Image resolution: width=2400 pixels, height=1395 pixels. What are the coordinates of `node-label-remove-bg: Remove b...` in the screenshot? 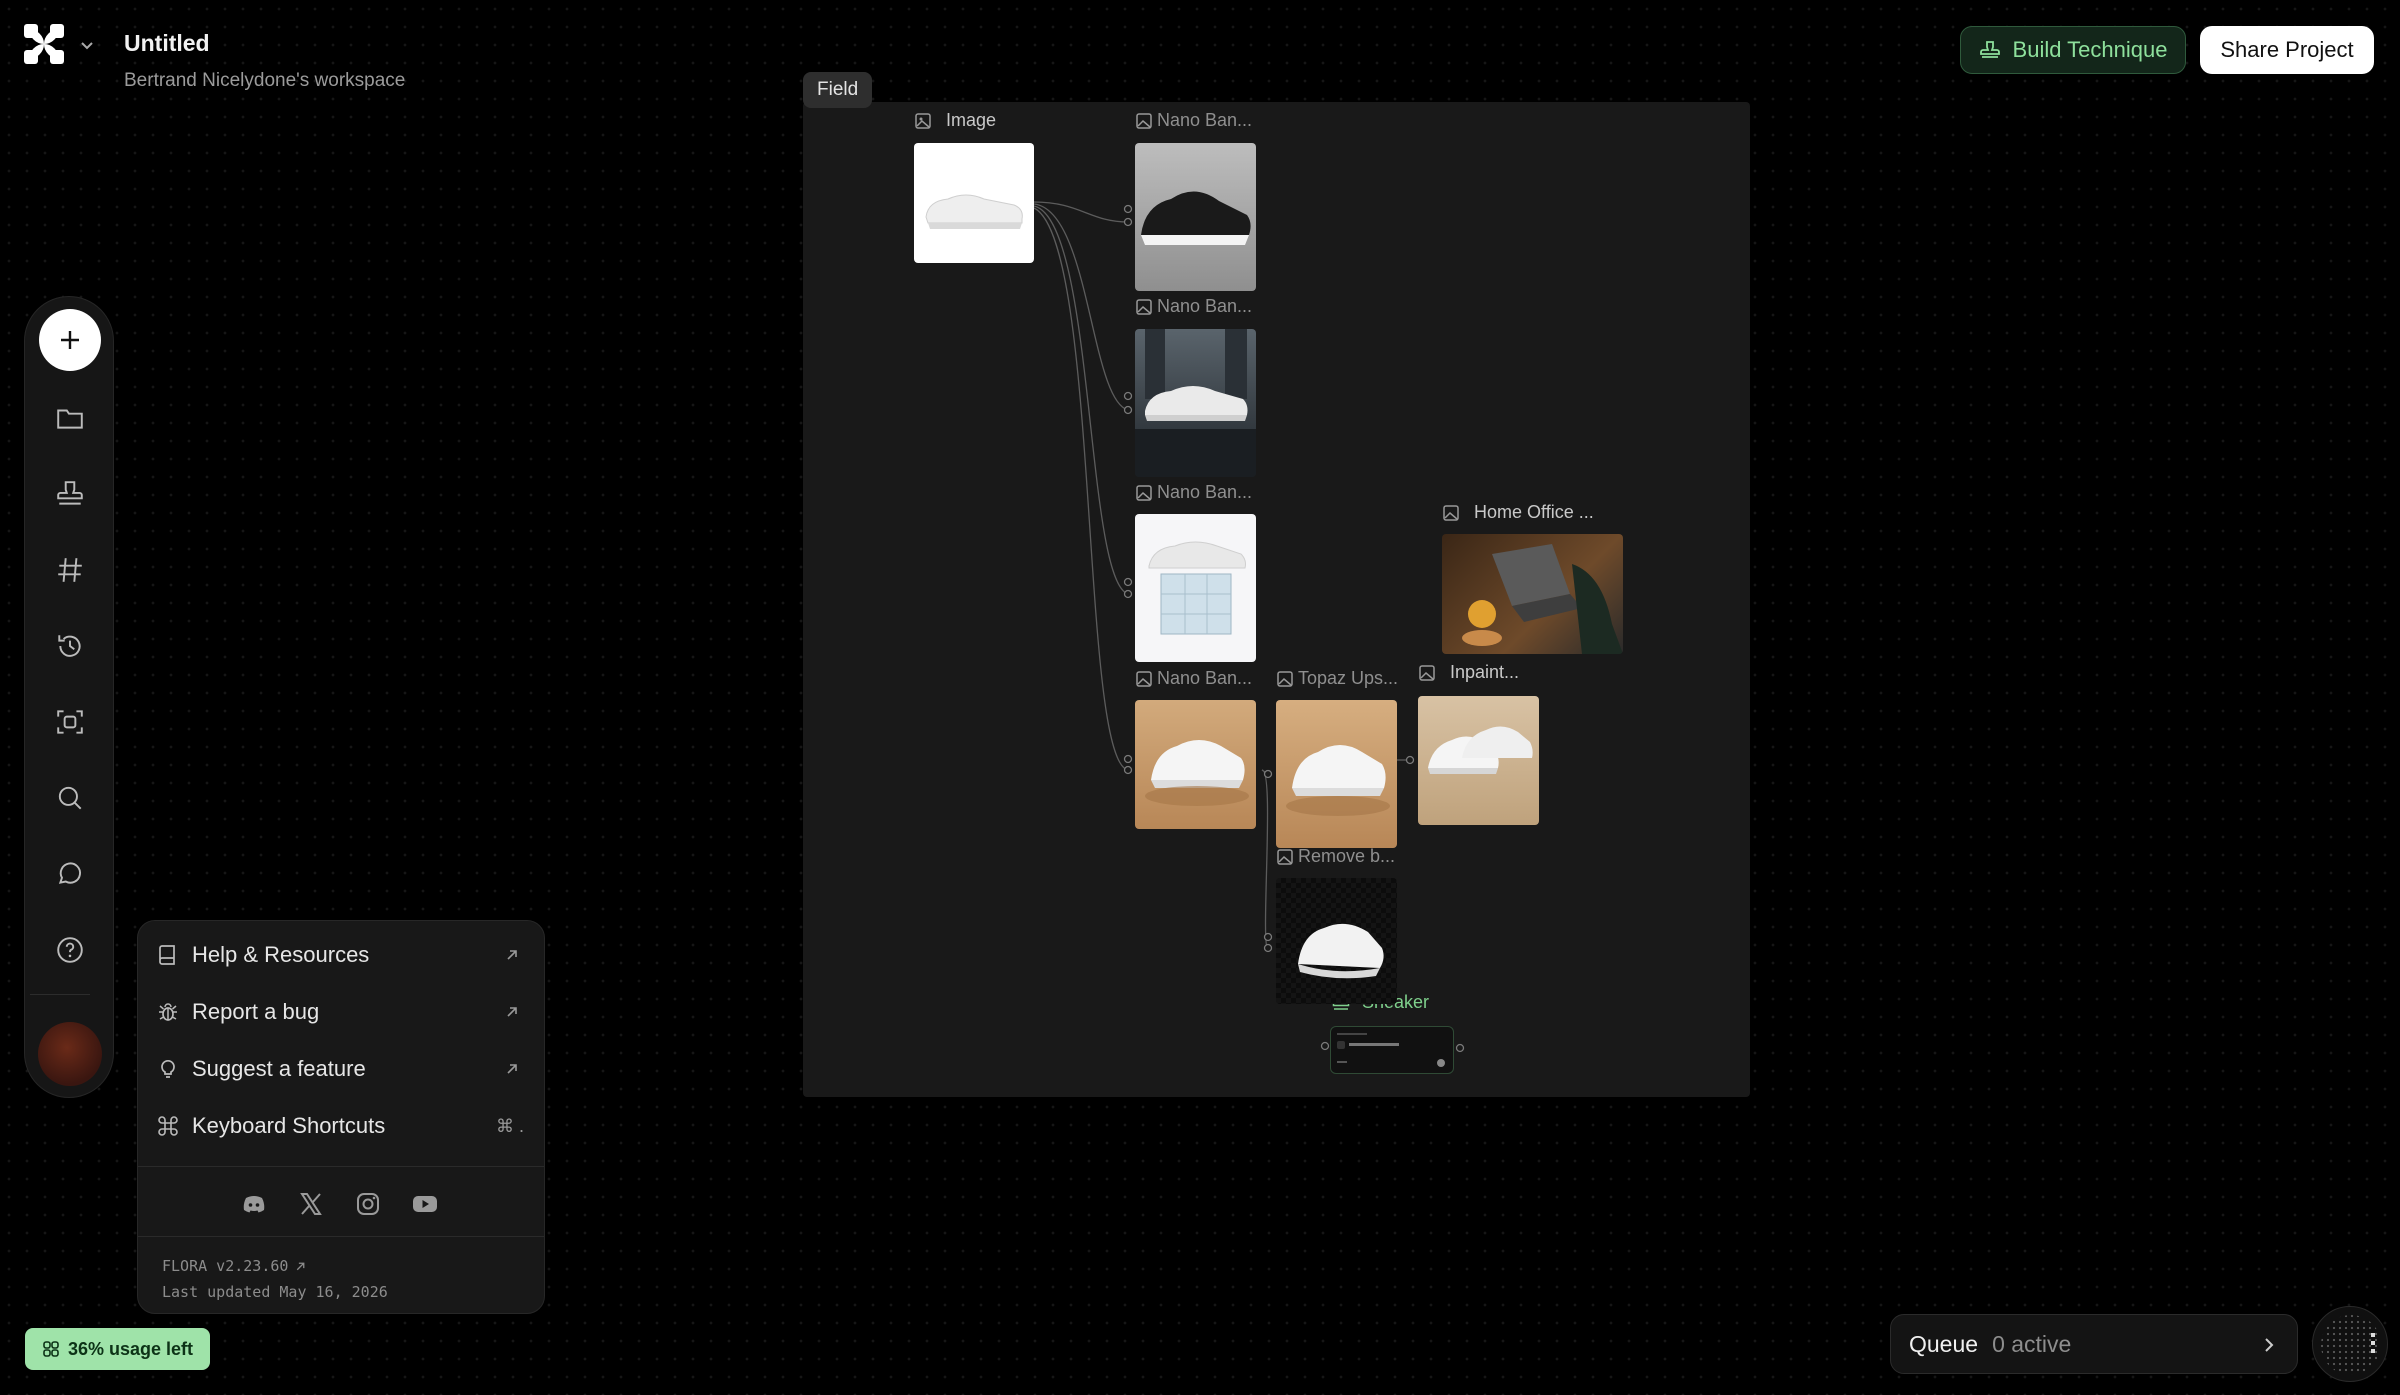 It's located at (1335, 856).